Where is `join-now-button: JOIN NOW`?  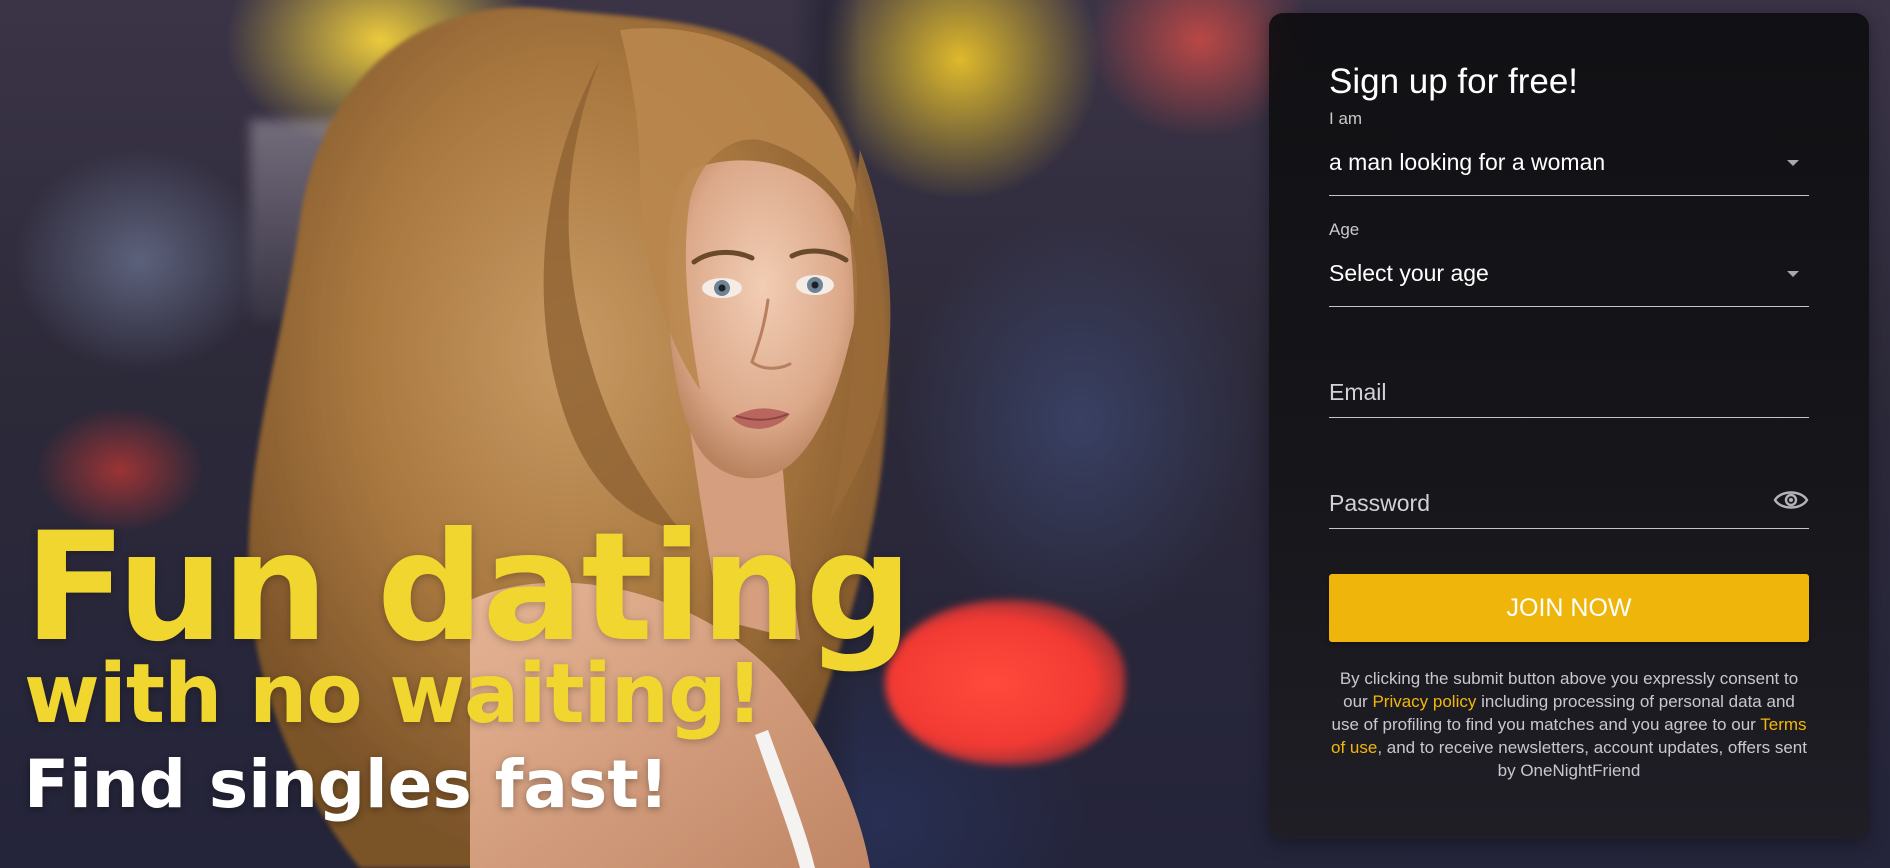 join-now-button: JOIN NOW is located at coordinates (1569, 608).